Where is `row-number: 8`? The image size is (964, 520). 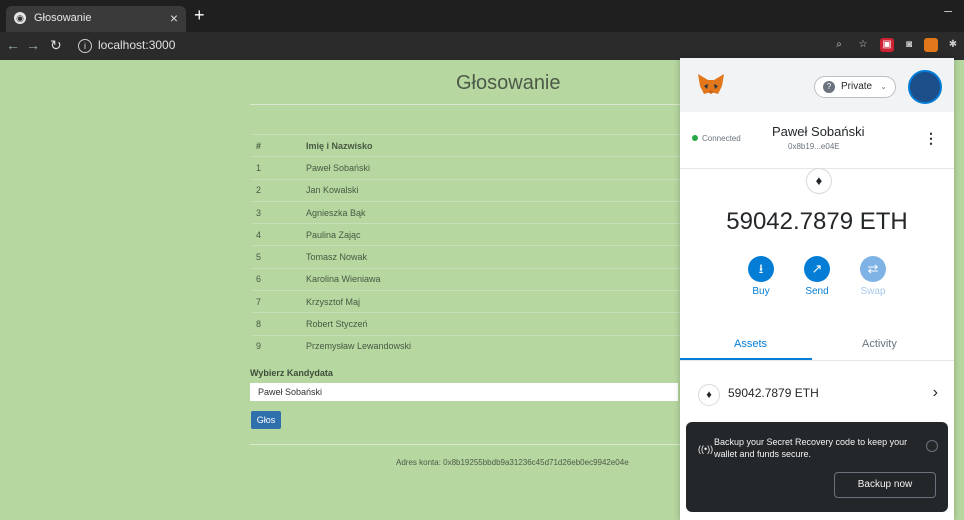 row-number: 8 is located at coordinates (277, 324).